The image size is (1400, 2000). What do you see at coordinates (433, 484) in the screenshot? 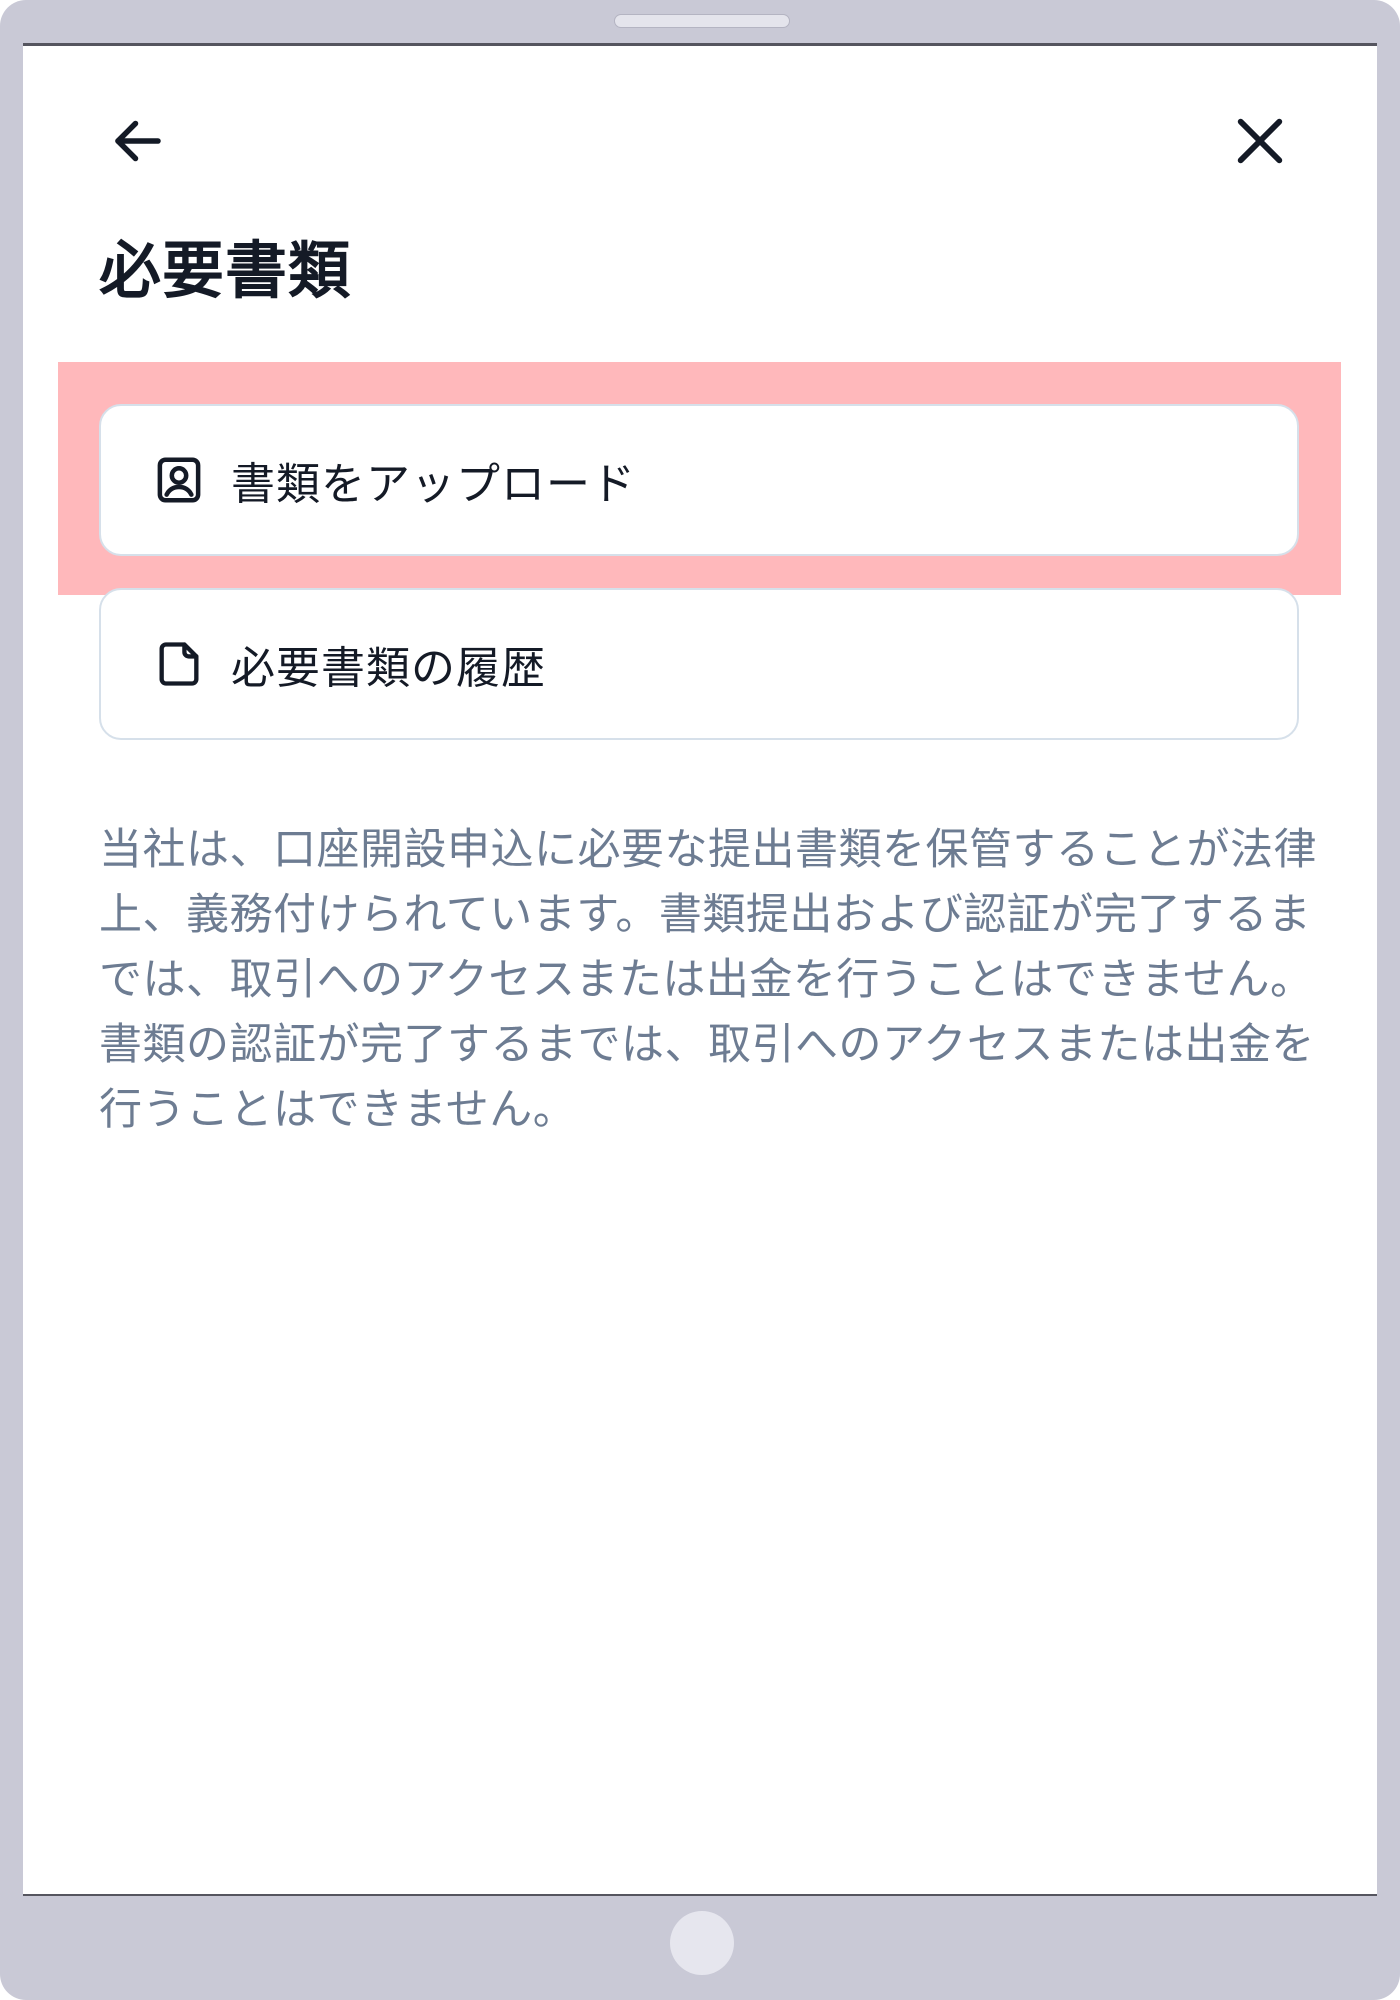
I see `upload-documents-label: 書類をアップロード` at bounding box center [433, 484].